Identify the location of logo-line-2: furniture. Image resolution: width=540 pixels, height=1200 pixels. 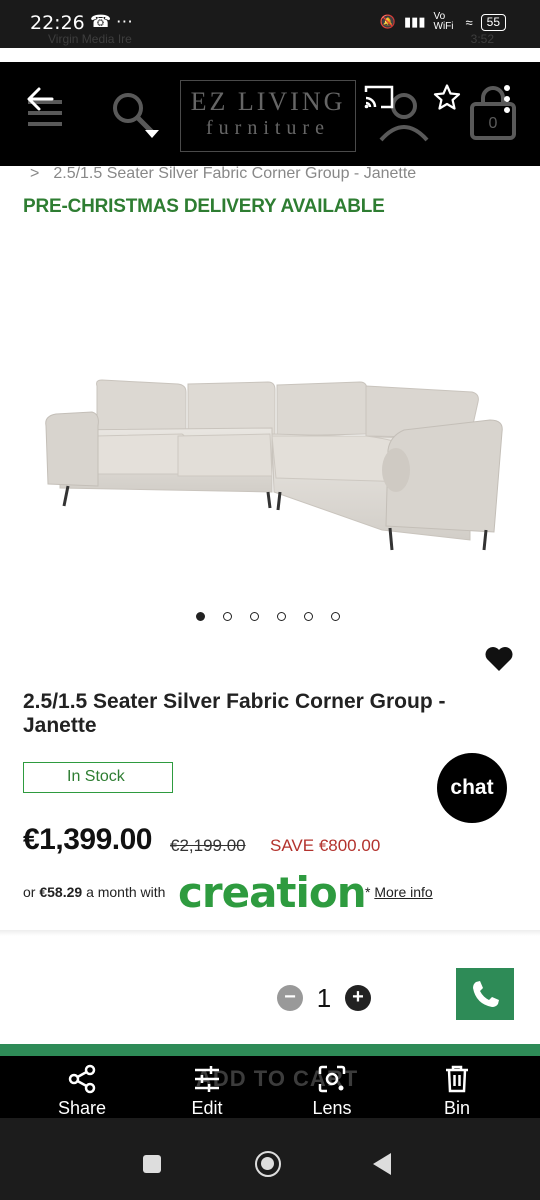
(268, 128).